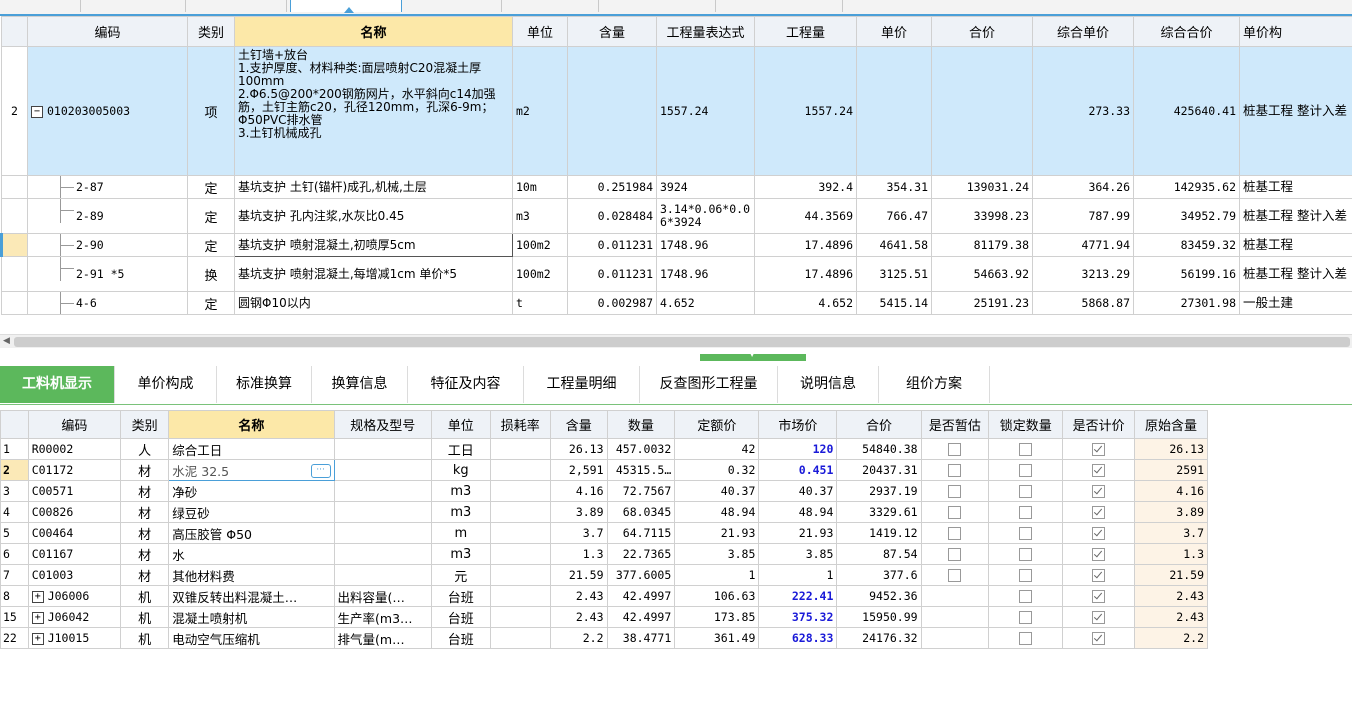 This screenshot has height=717, width=1352. Describe the element at coordinates (6, 341) in the screenshot. I see `scroll-left-icon: ◀` at that location.